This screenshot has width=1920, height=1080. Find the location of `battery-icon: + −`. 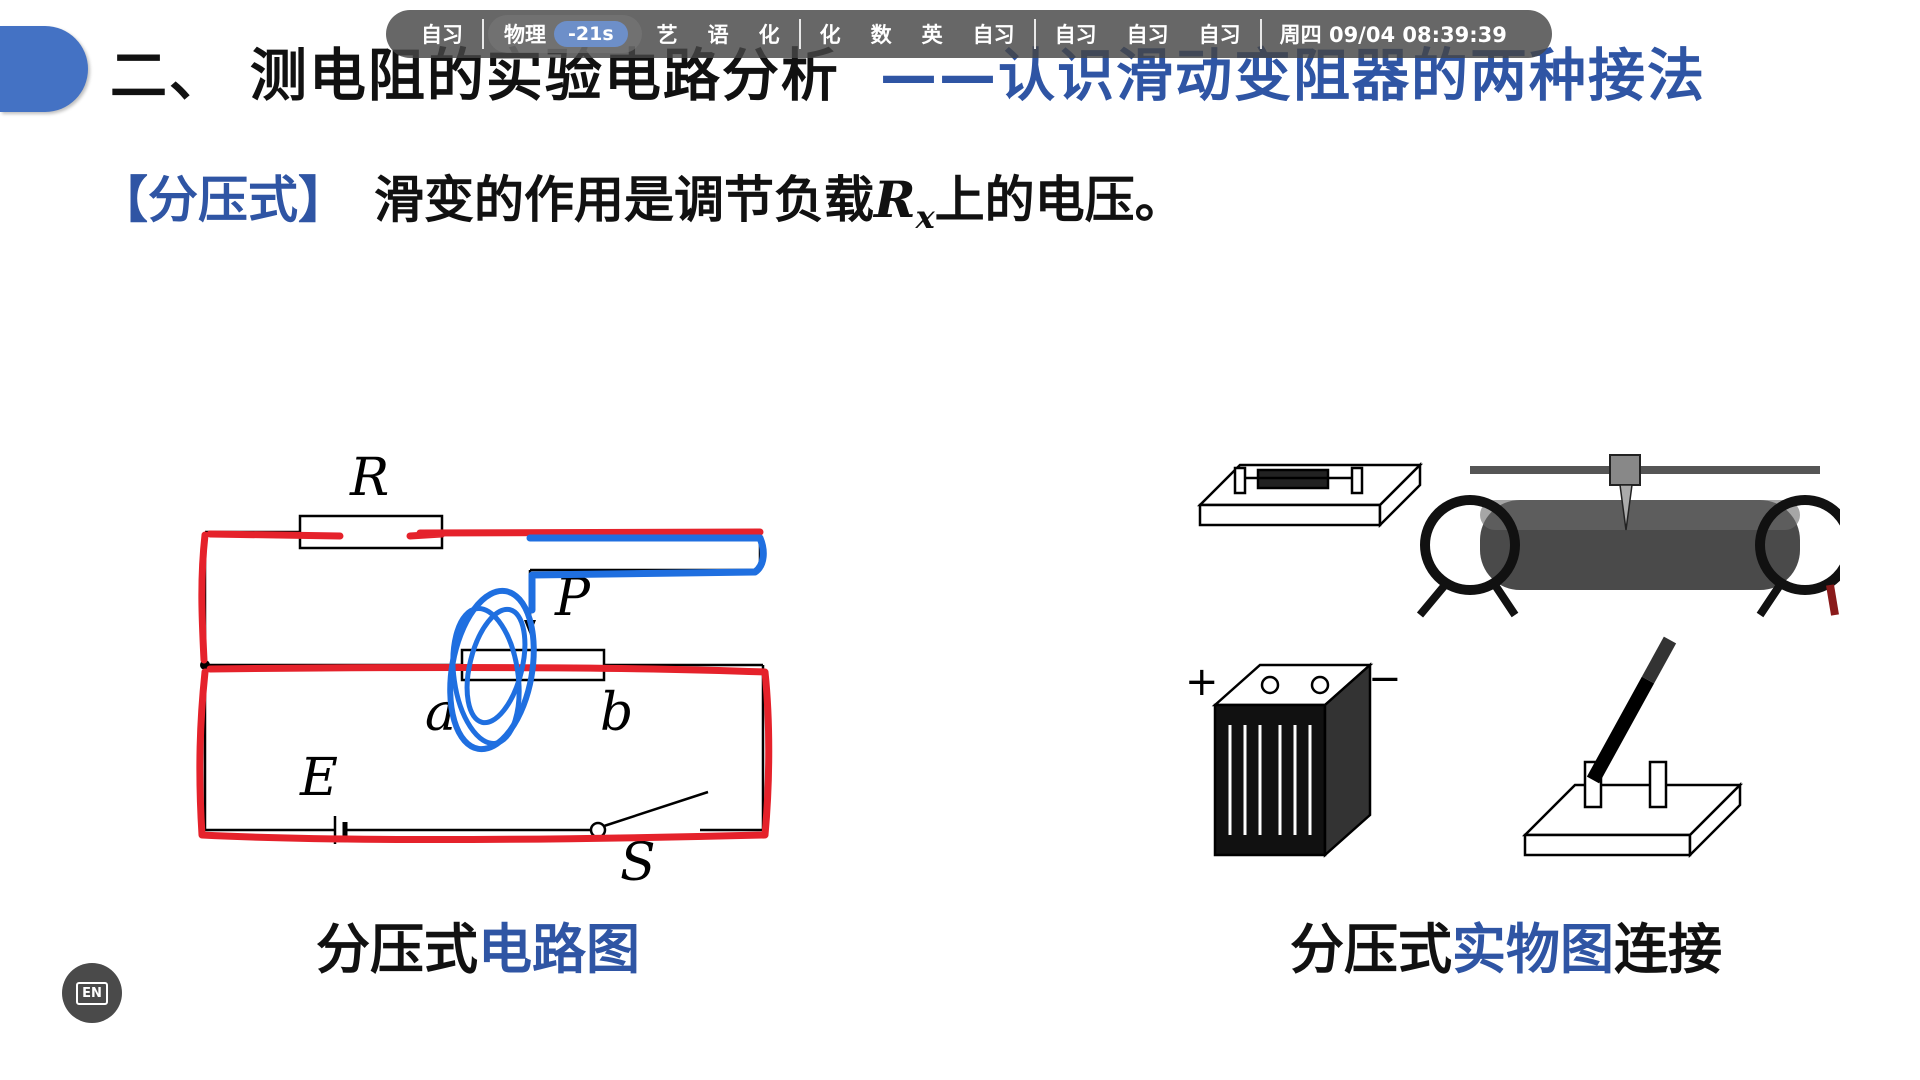

battery-icon: + − is located at coordinates (1293, 757).